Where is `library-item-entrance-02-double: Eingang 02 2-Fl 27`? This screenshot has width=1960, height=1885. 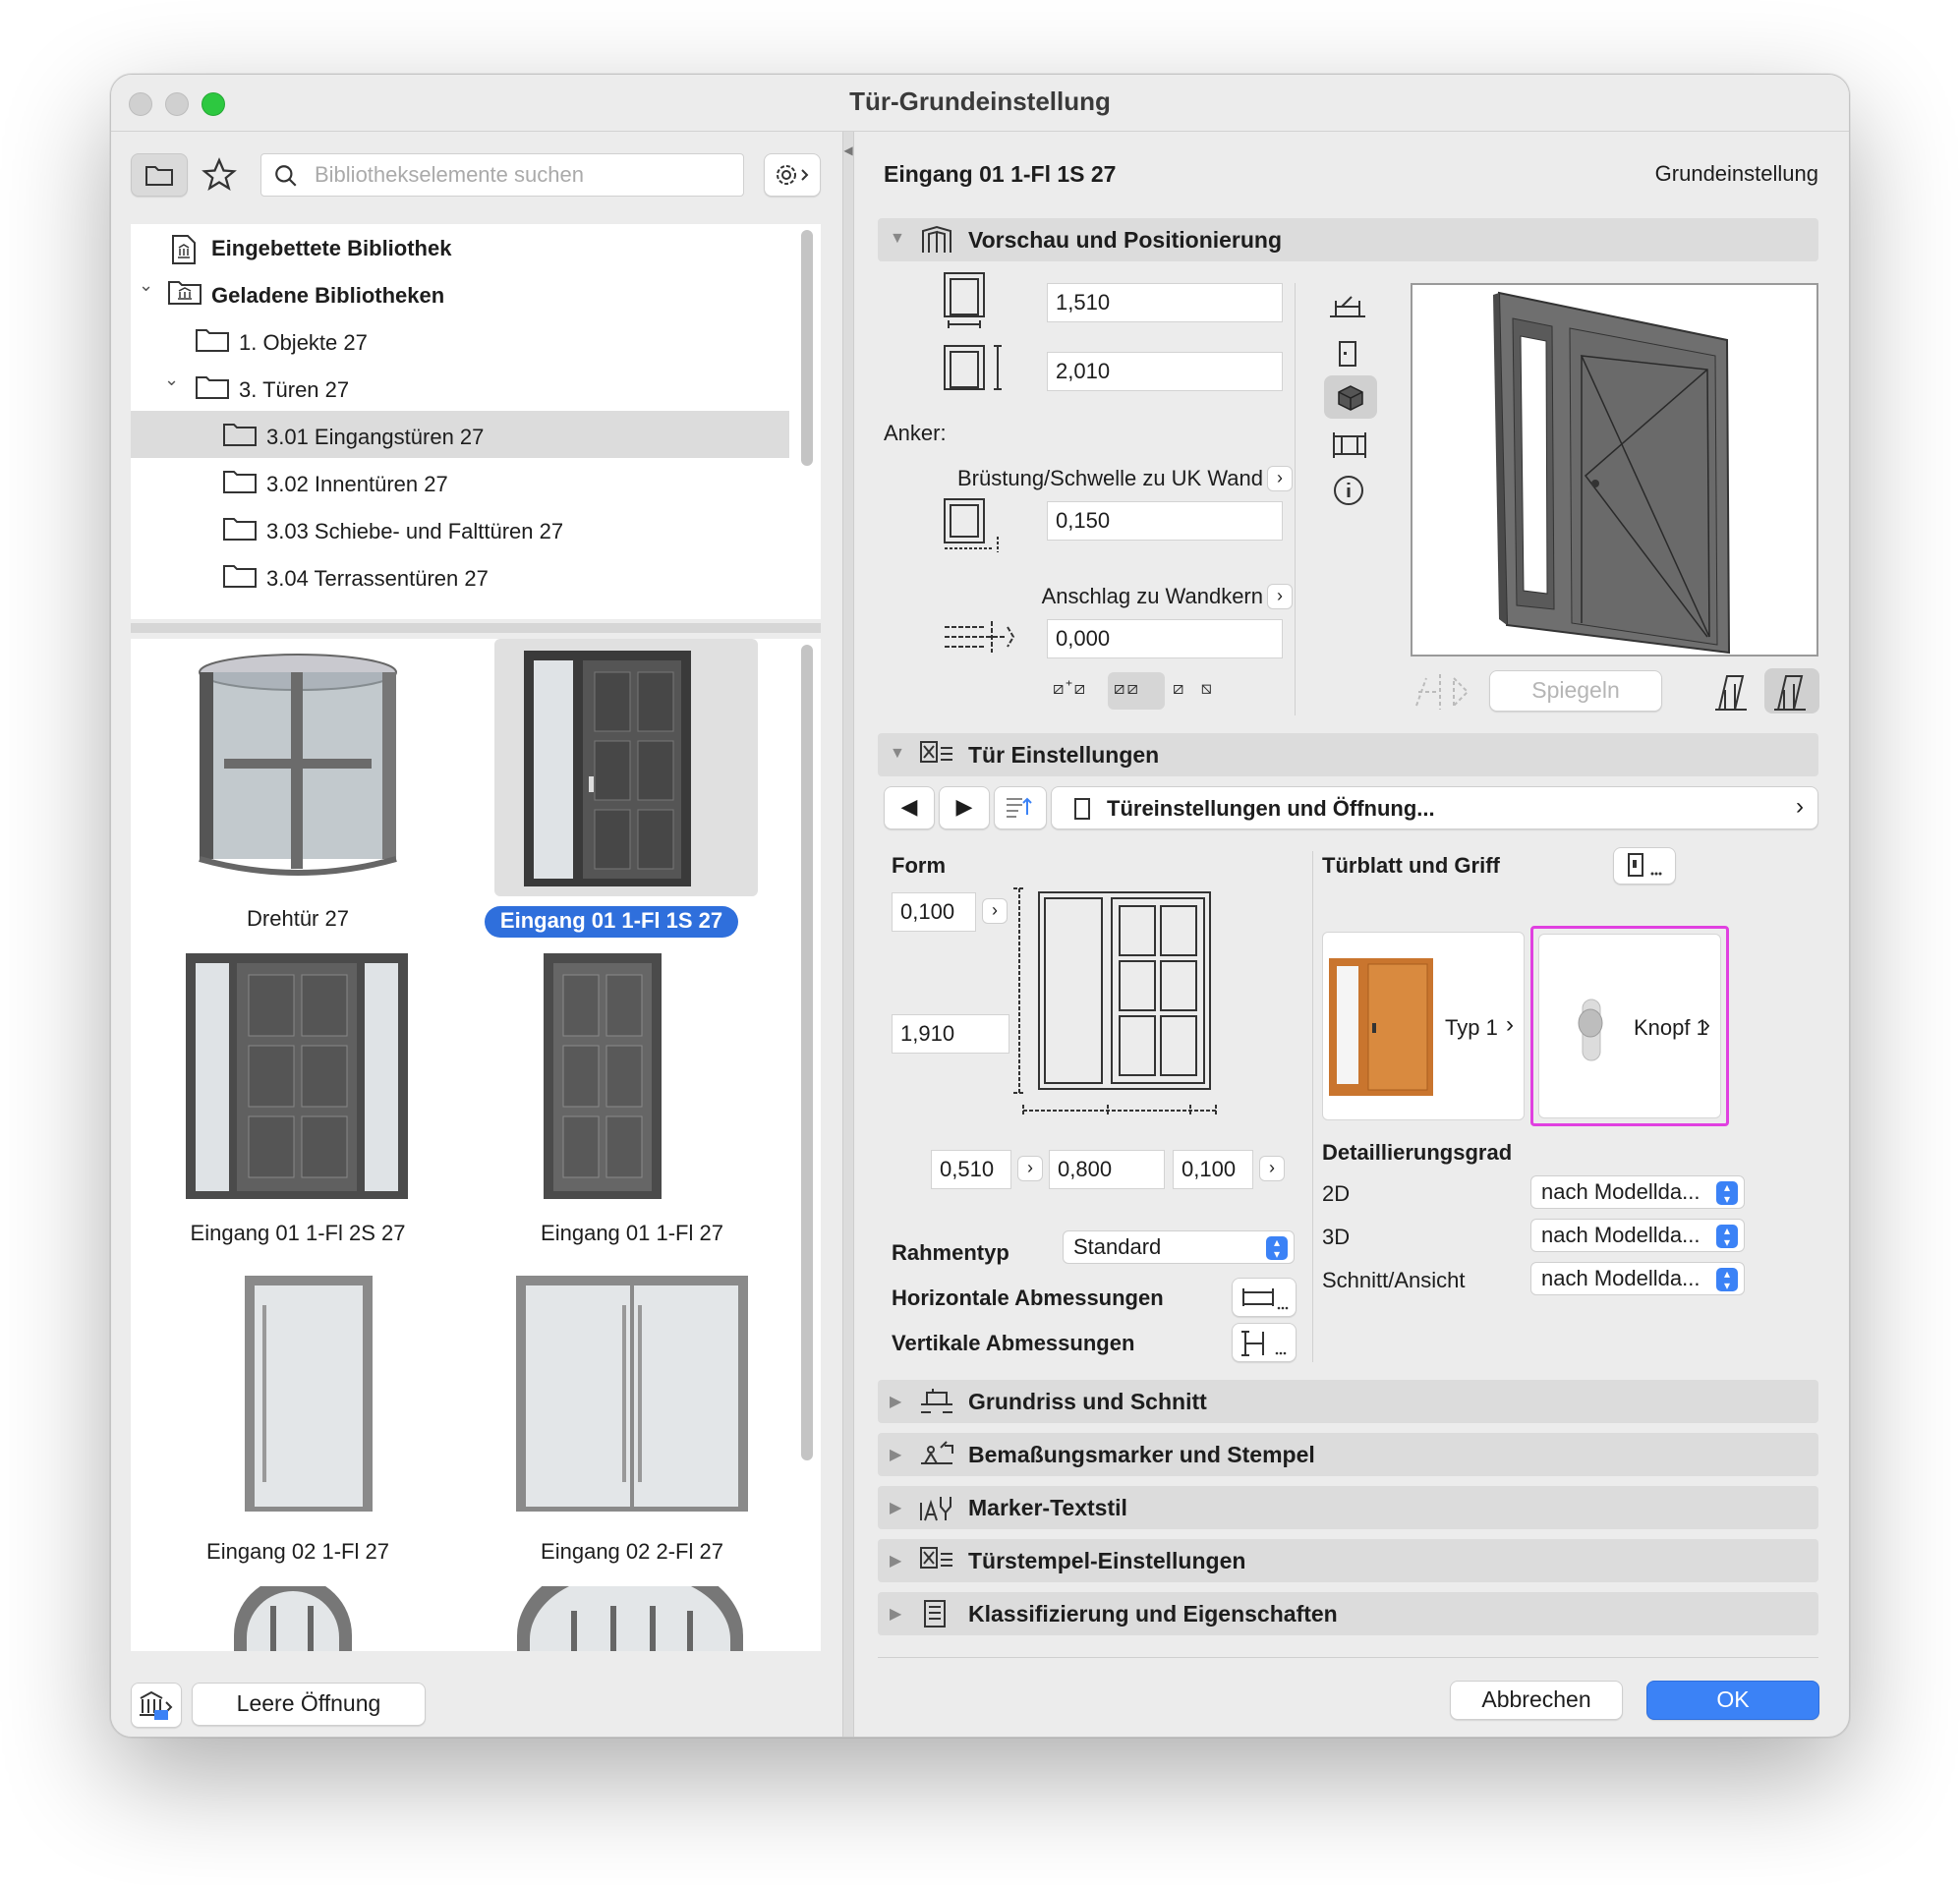
library-item-entrance-02-double: Eingang 02 2-Fl 27 is located at coordinates (632, 1418).